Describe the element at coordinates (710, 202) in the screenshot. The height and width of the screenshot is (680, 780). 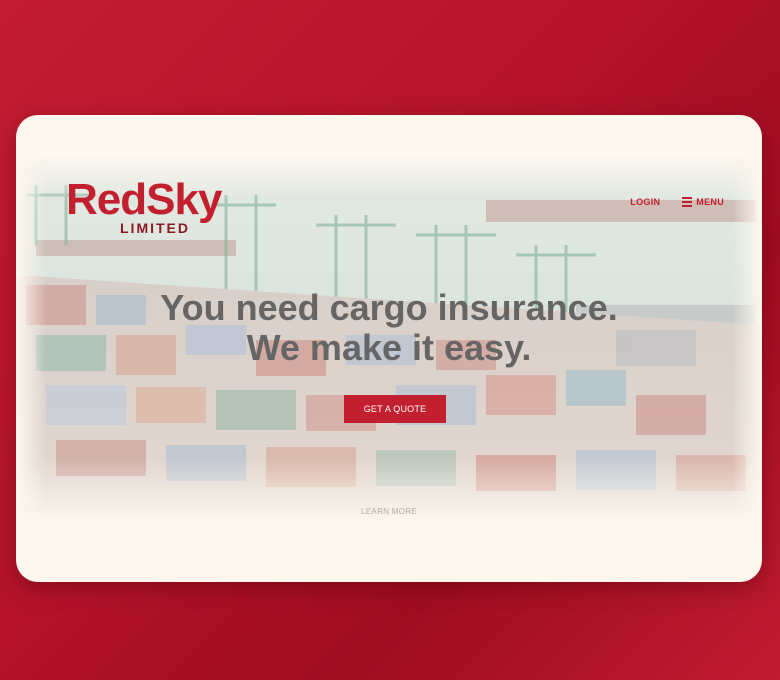
I see `menu-label: MENU` at that location.